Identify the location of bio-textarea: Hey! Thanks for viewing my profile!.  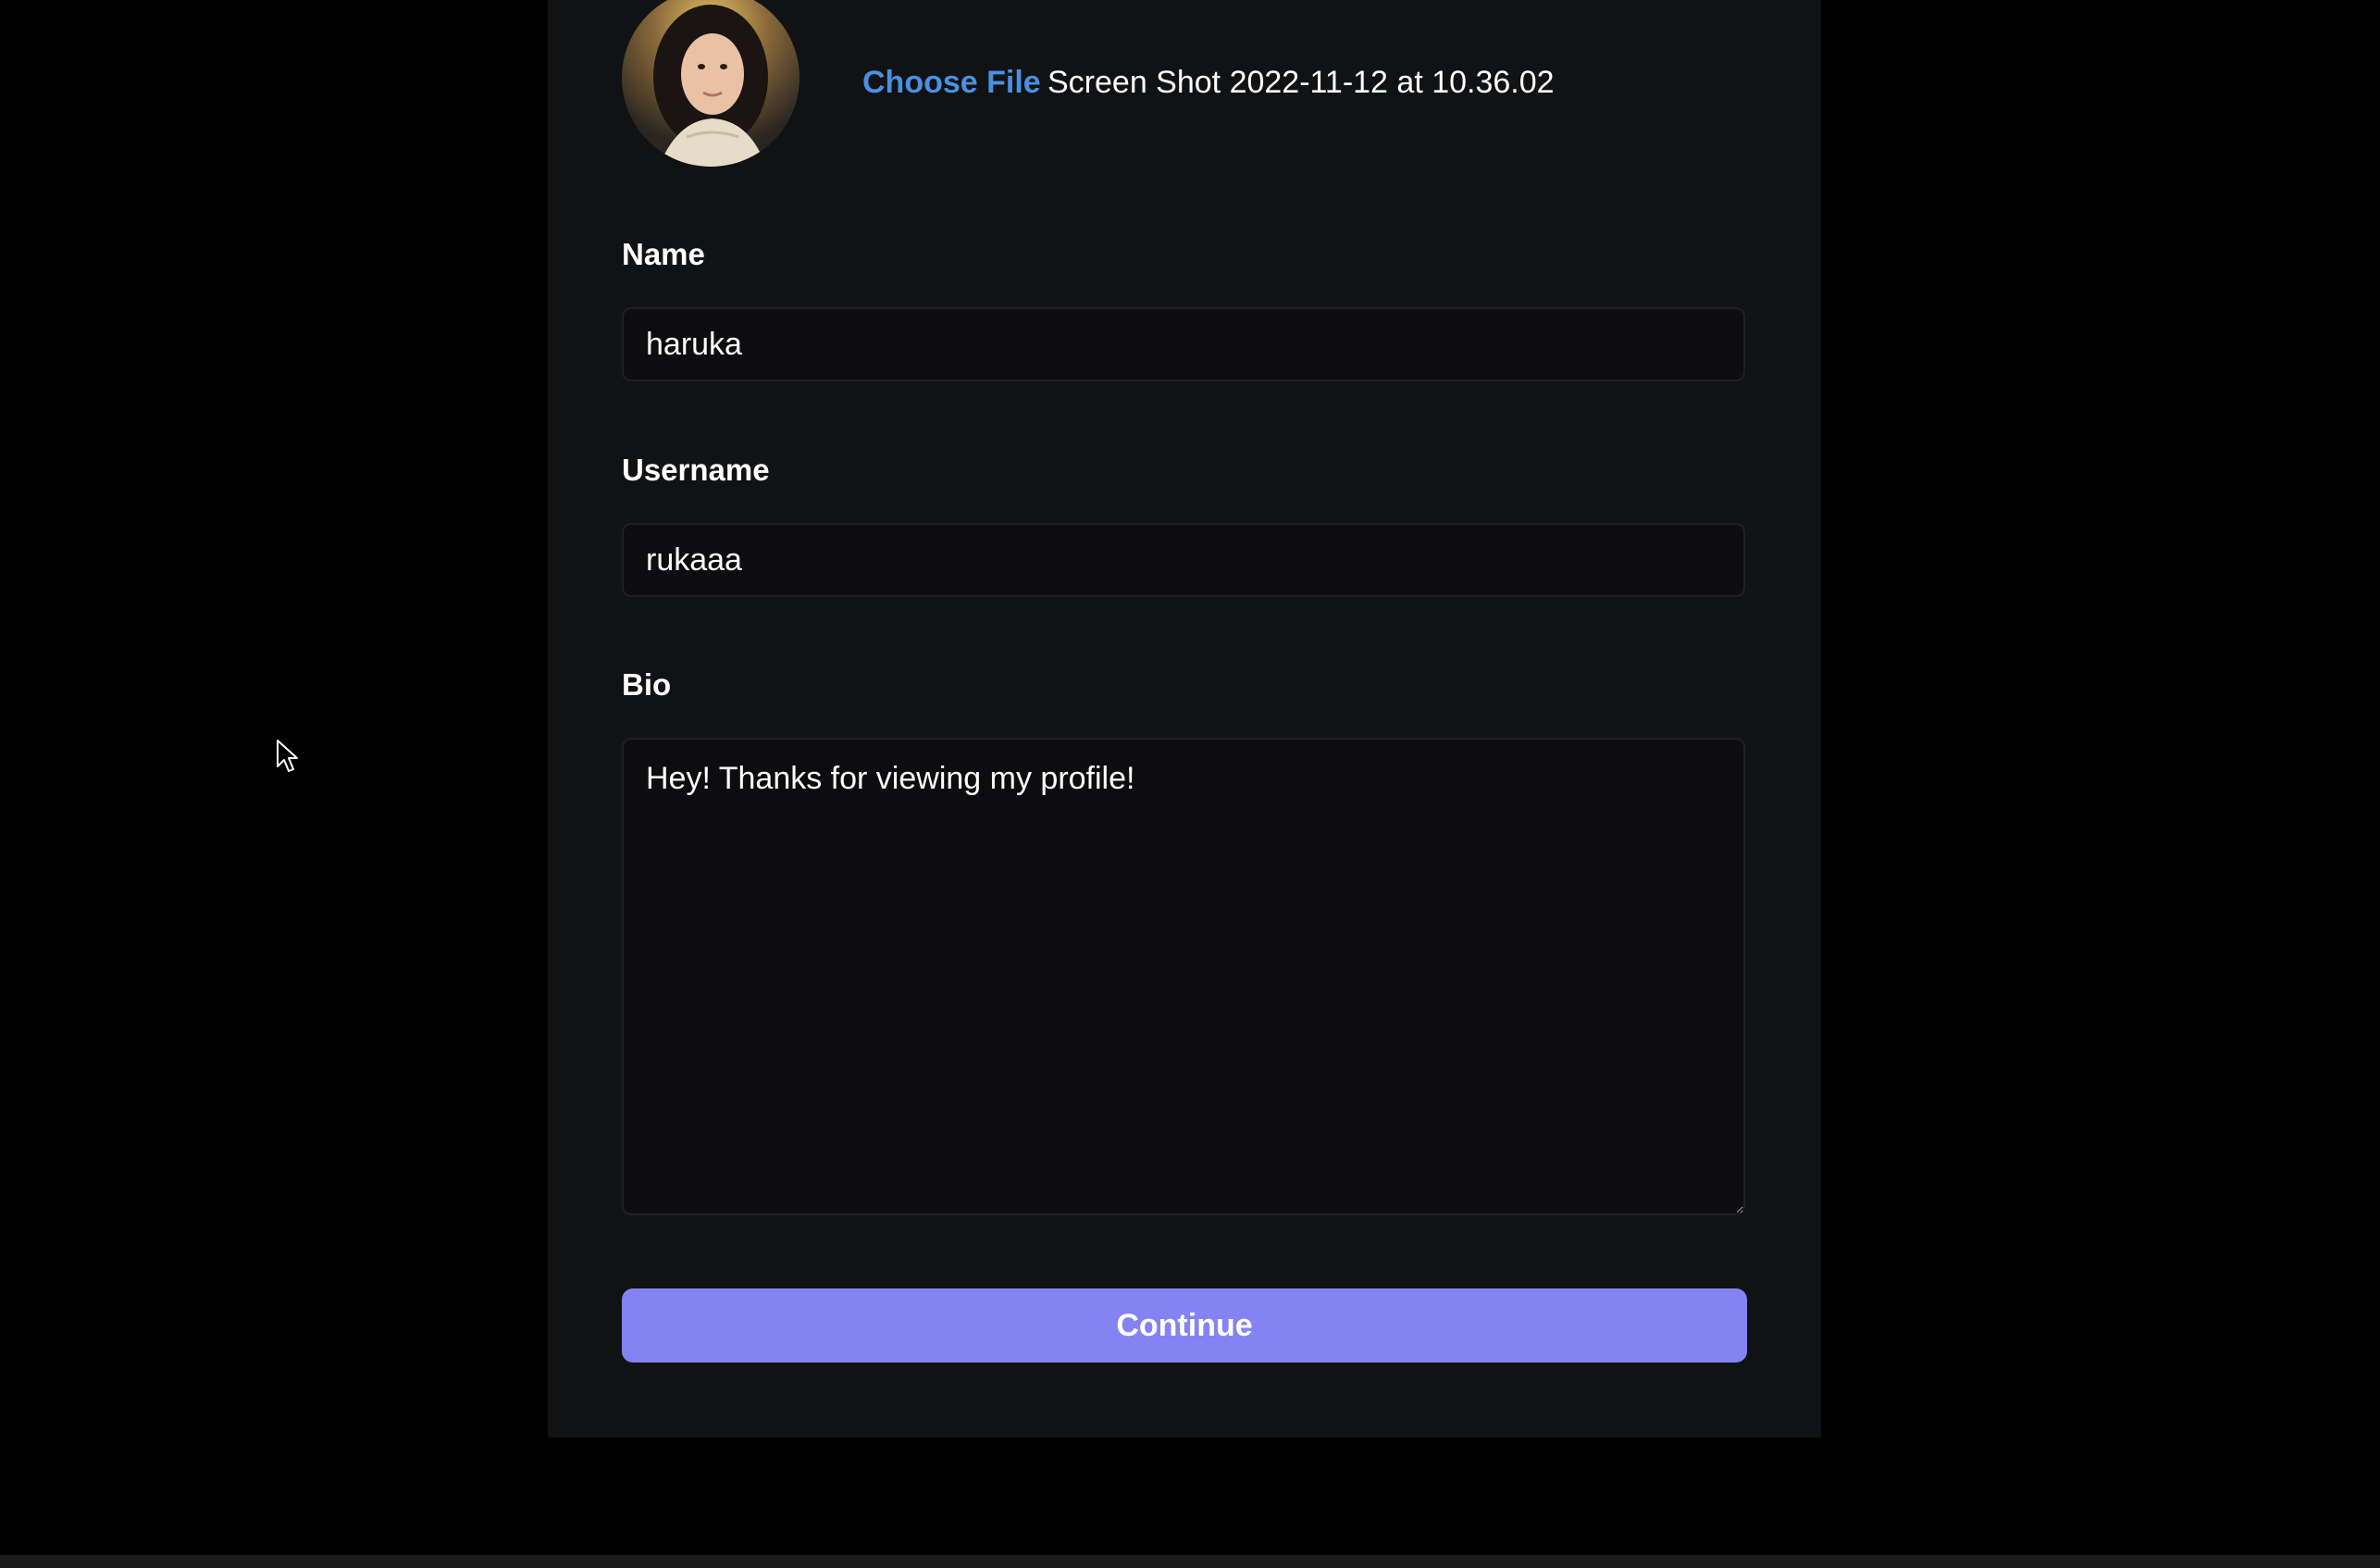
(1183, 976).